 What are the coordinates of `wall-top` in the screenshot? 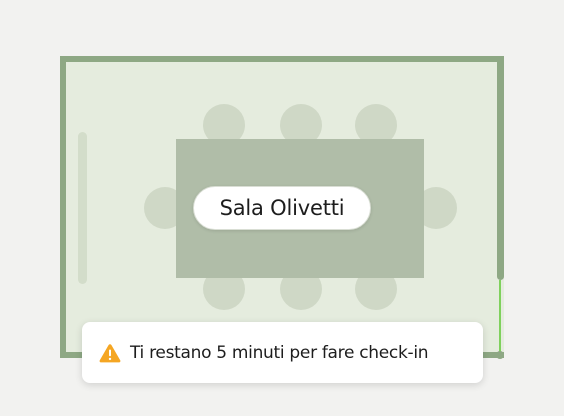 It's located at (282, 59).